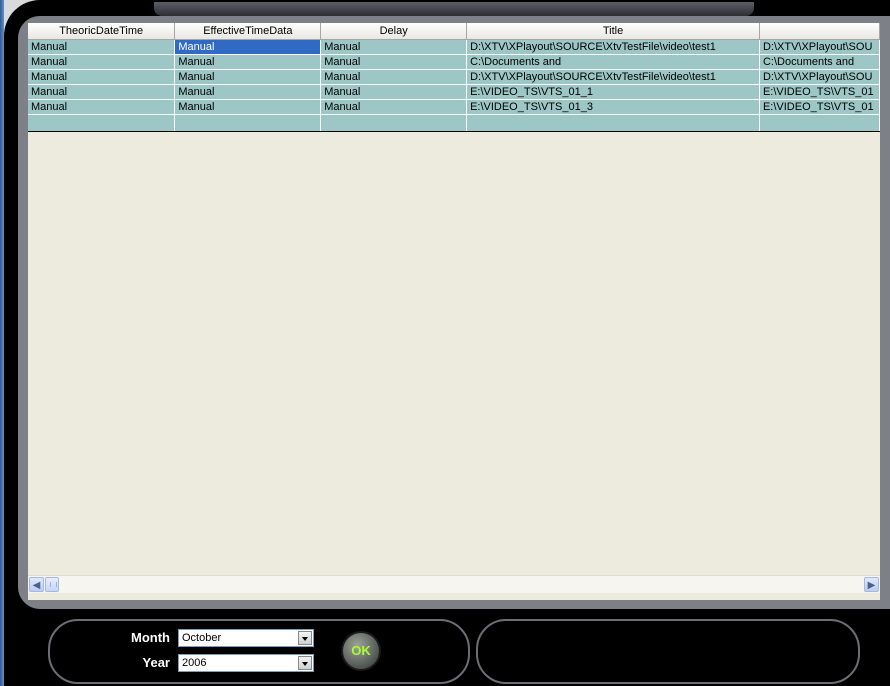 Image resolution: width=890 pixels, height=686 pixels. Describe the element at coordinates (246, 638) in the screenshot. I see `month-select: October` at that location.